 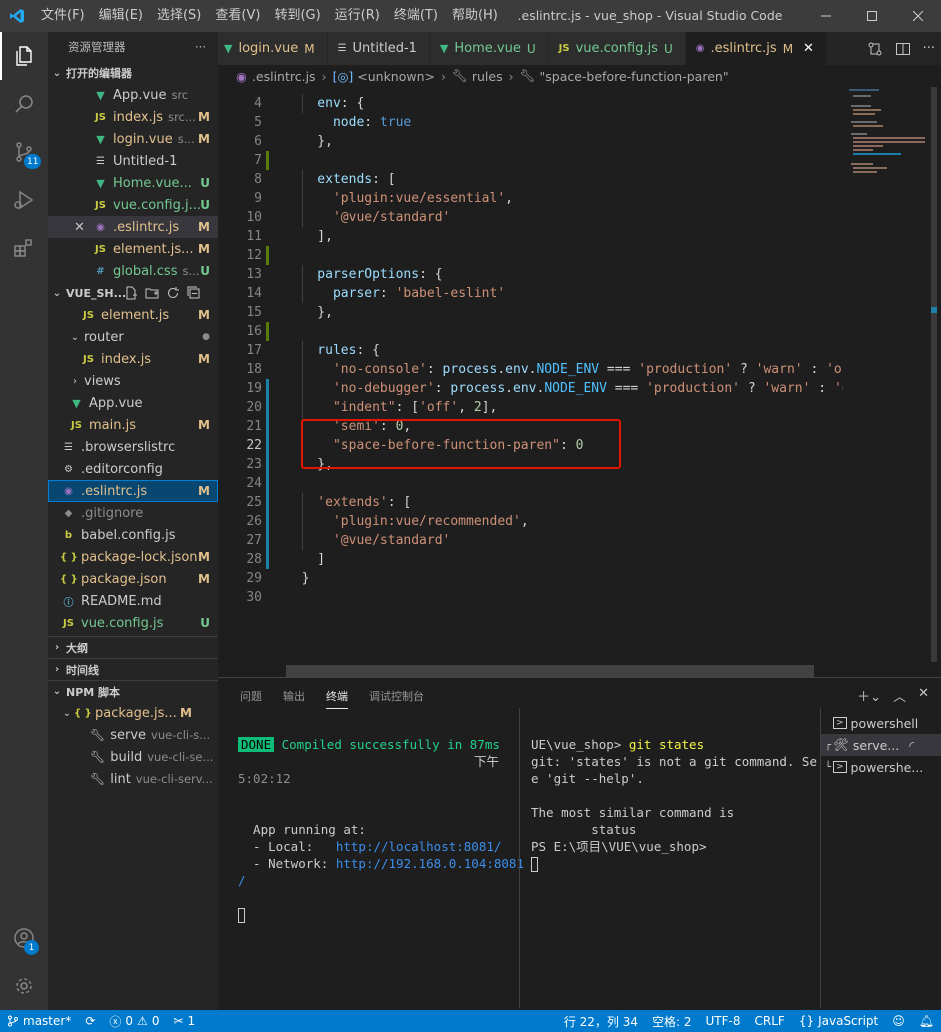 I want to click on file-tree-item: › views, so click(x=133, y=381).